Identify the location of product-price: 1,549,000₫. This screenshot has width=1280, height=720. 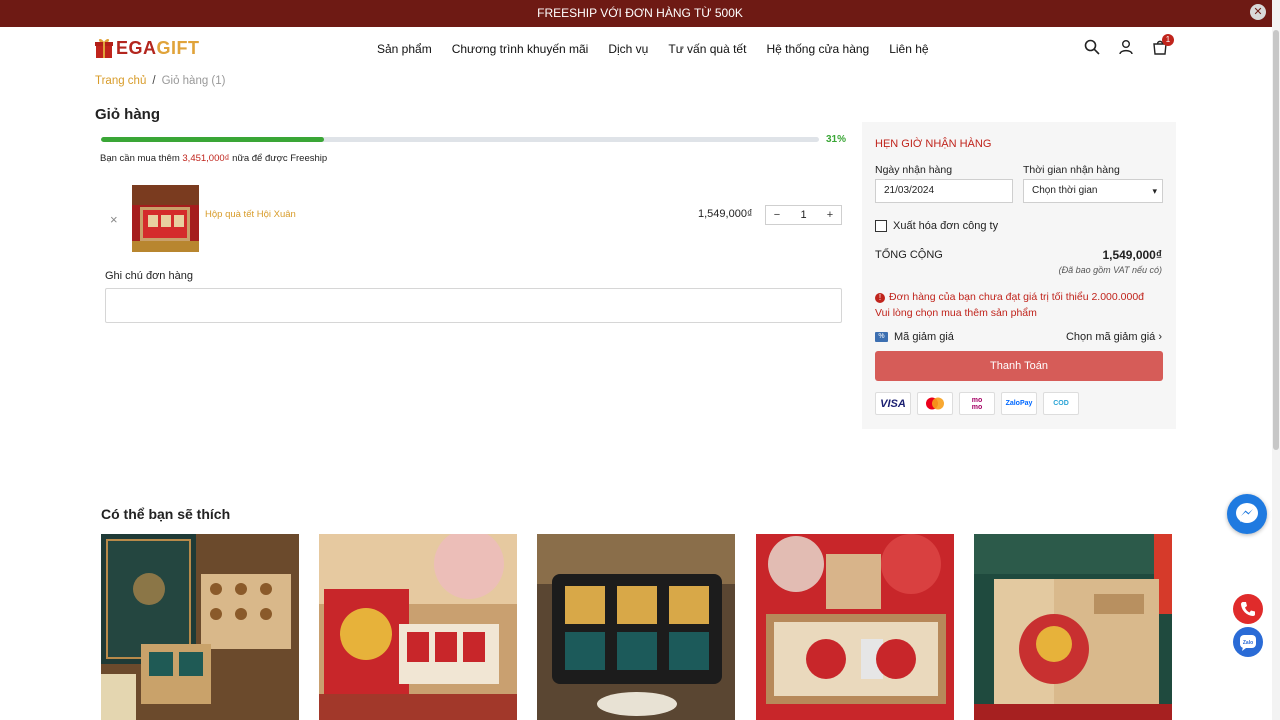
(725, 214).